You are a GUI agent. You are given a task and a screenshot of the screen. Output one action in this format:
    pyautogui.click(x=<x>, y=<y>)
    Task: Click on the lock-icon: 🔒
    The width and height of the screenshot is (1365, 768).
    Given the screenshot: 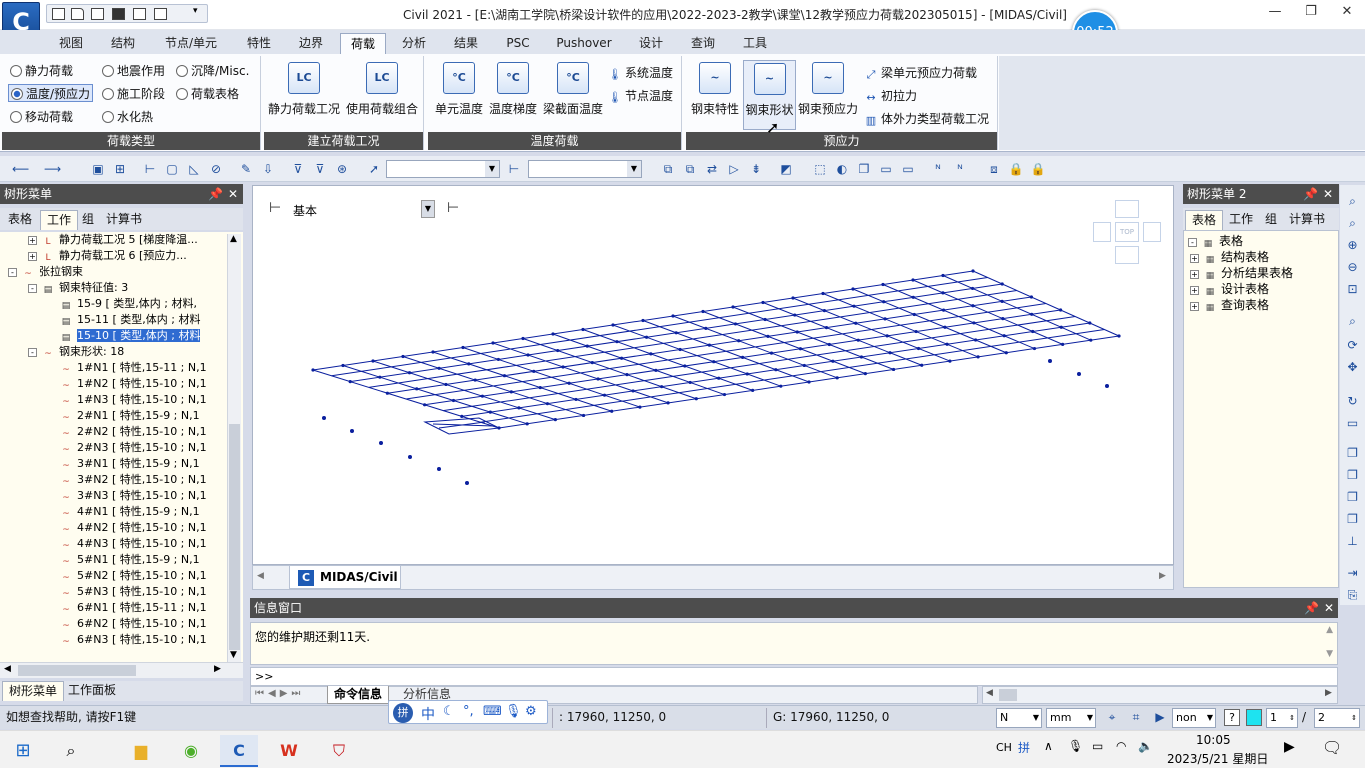 What is the action you would take?
    pyautogui.click(x=1016, y=169)
    